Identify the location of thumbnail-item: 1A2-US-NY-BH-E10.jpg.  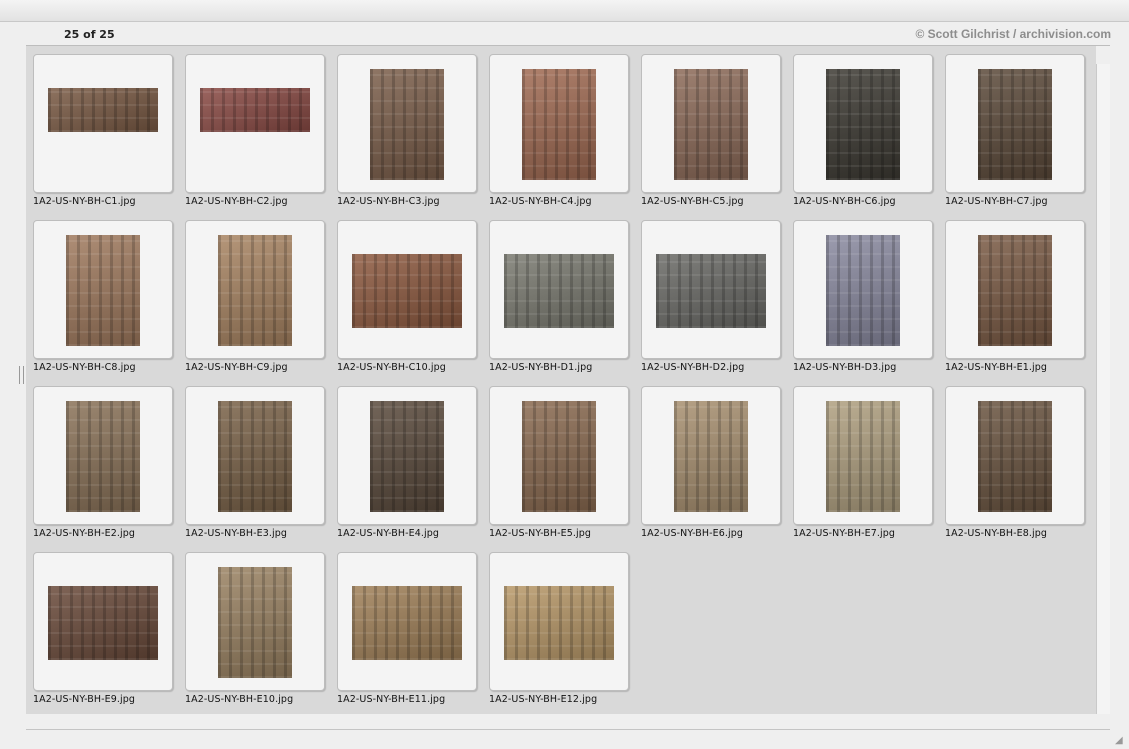
(261, 635).